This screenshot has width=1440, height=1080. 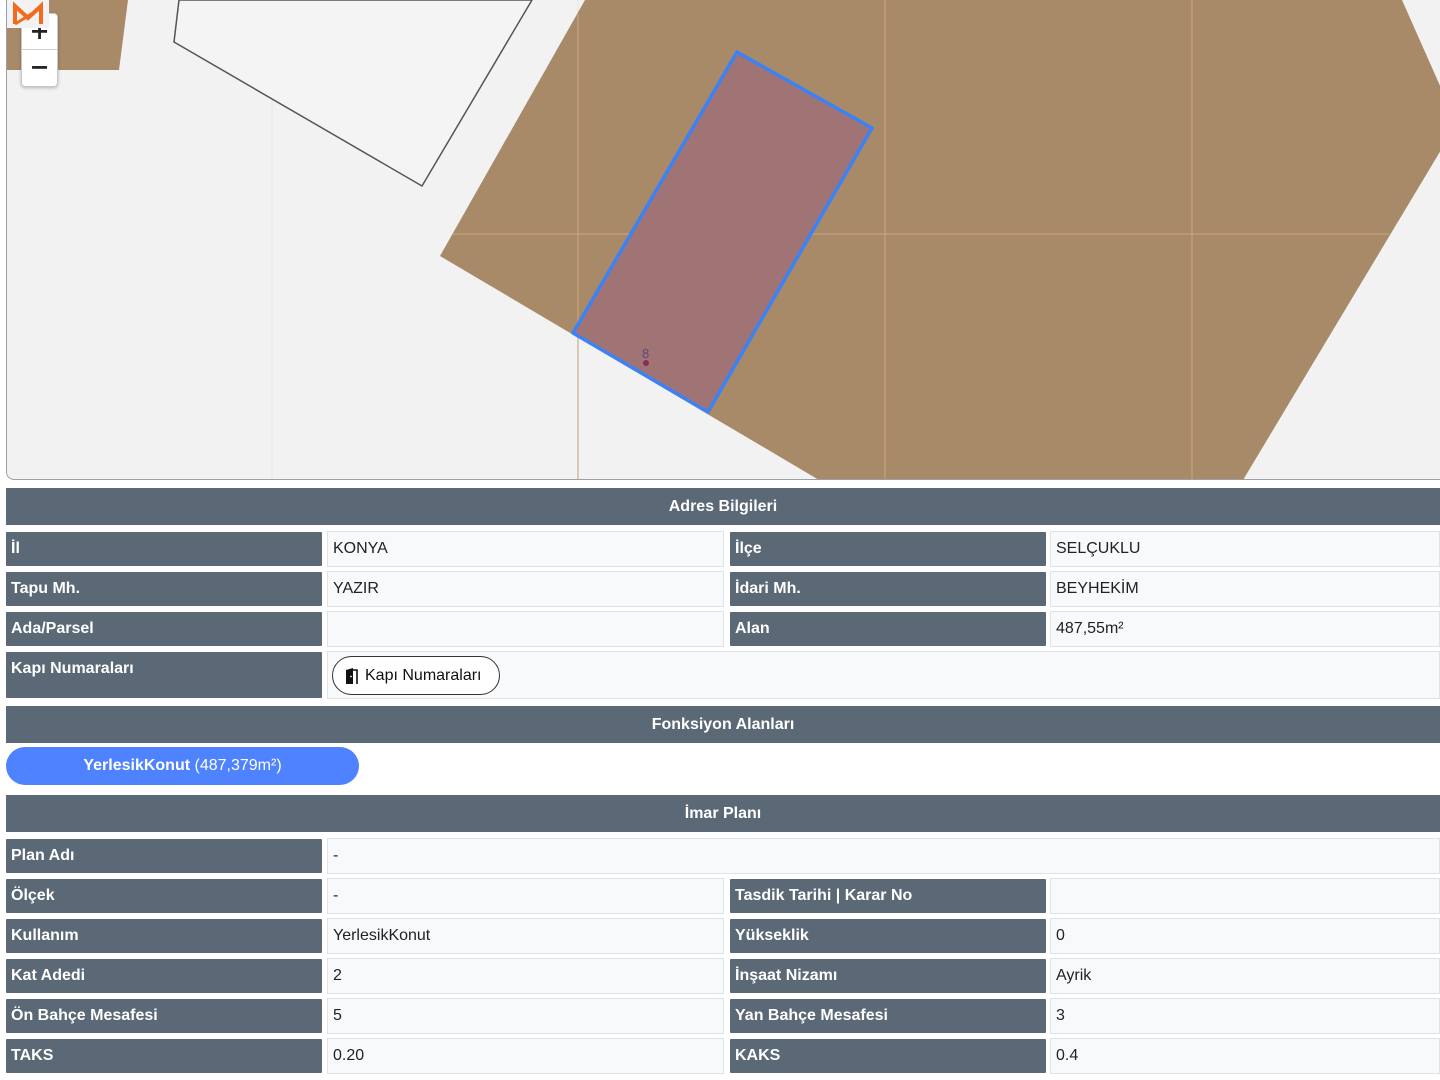 I want to click on imar-section-header: İmar Planı, so click(x=723, y=813).